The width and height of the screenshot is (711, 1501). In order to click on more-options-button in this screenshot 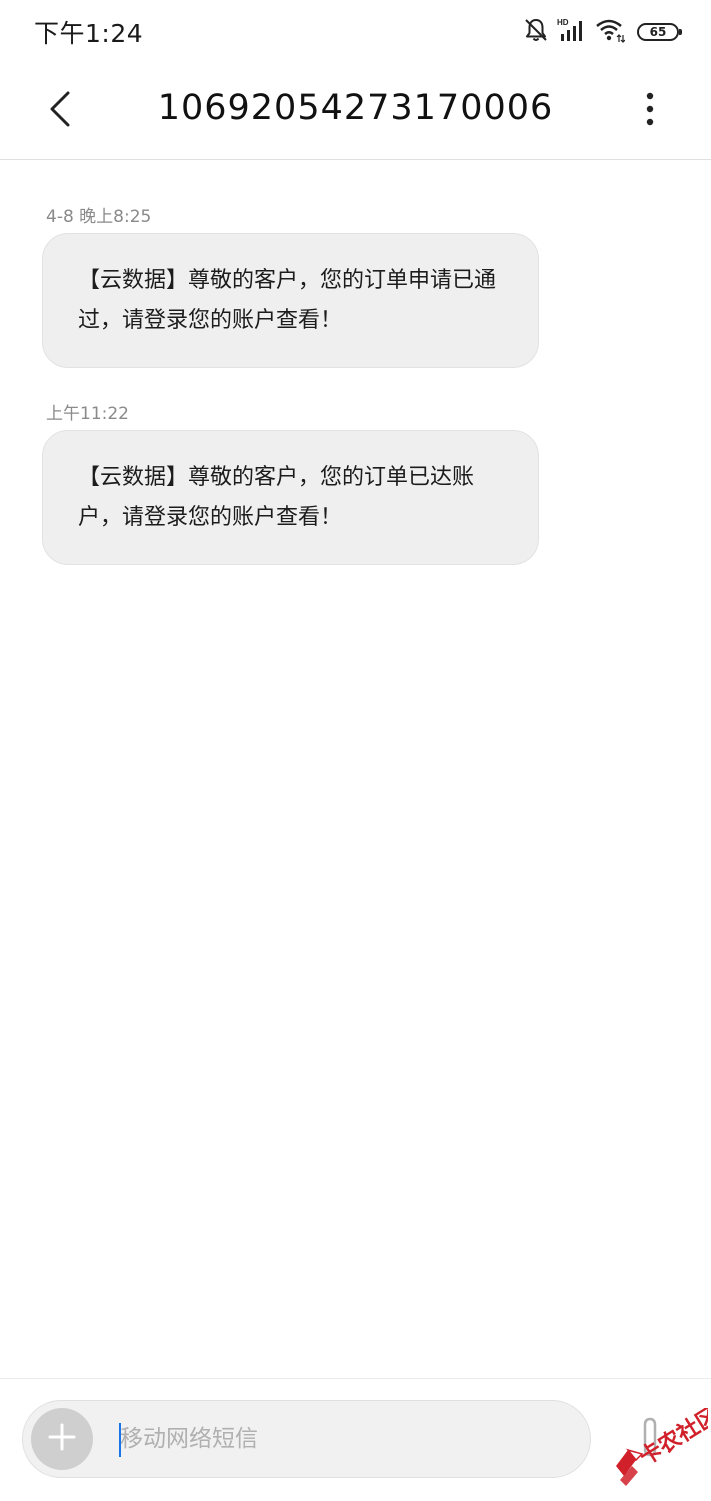, I will do `click(650, 111)`.